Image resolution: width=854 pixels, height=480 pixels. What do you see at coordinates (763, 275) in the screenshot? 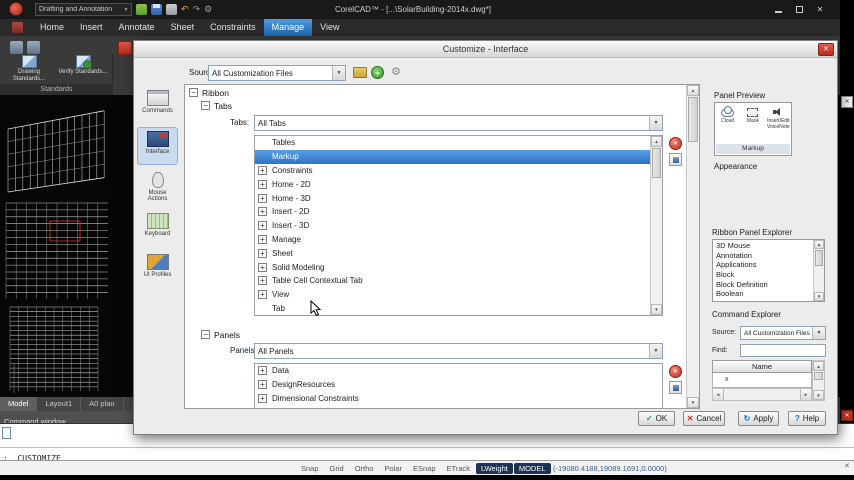
I see `explorer-item-block: Block` at bounding box center [763, 275].